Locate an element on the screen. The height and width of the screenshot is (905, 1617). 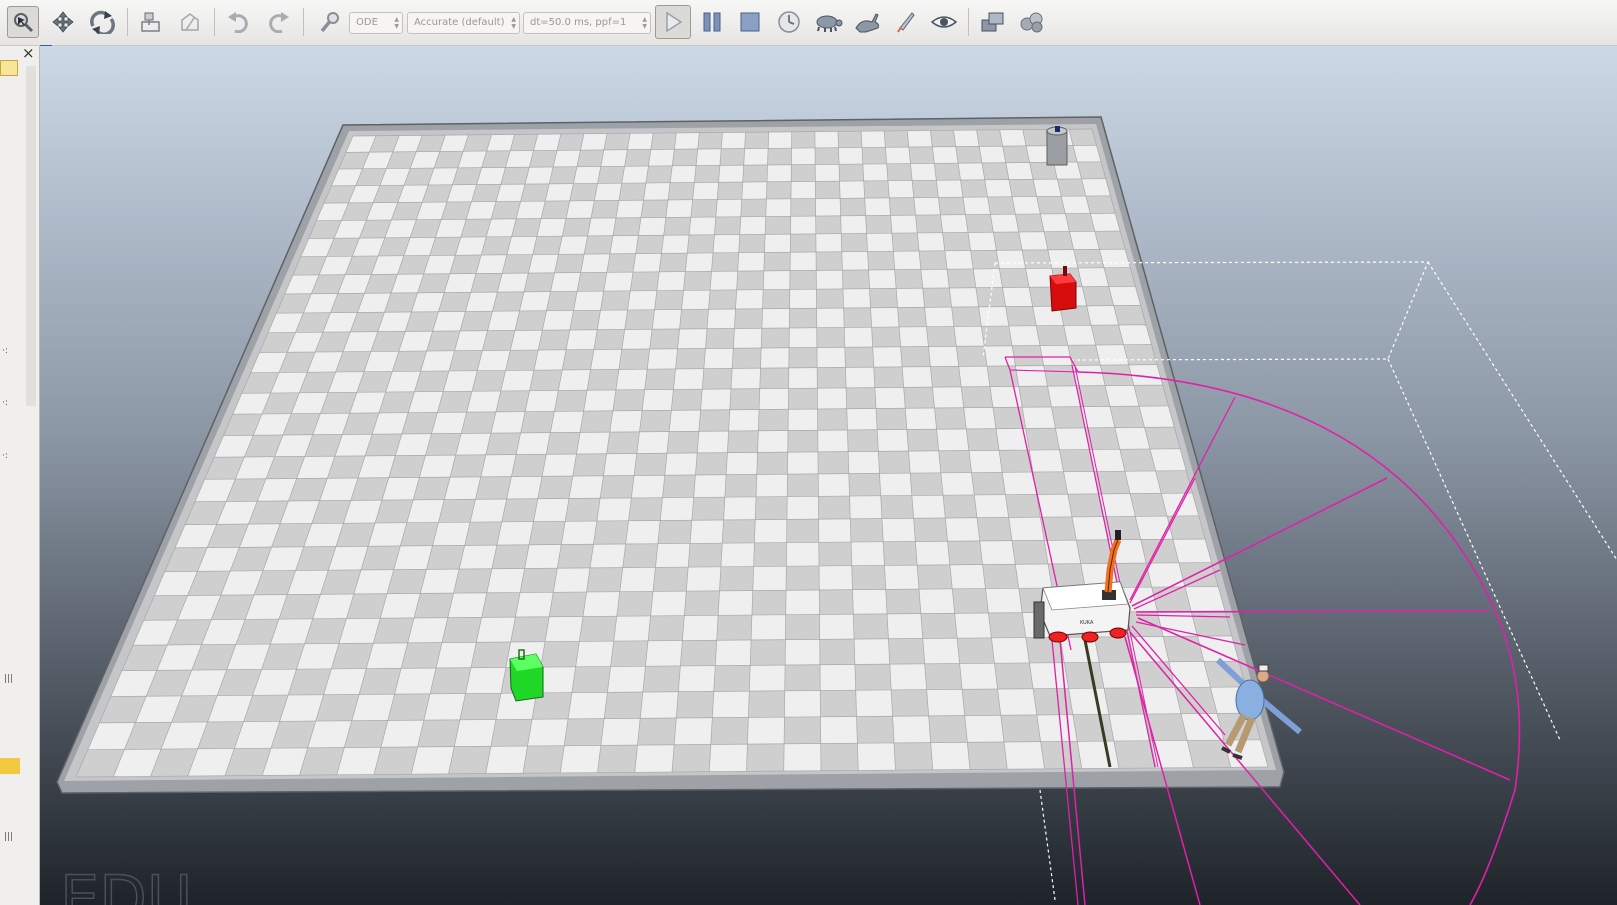
object-orientation-button is located at coordinates (190, 22).